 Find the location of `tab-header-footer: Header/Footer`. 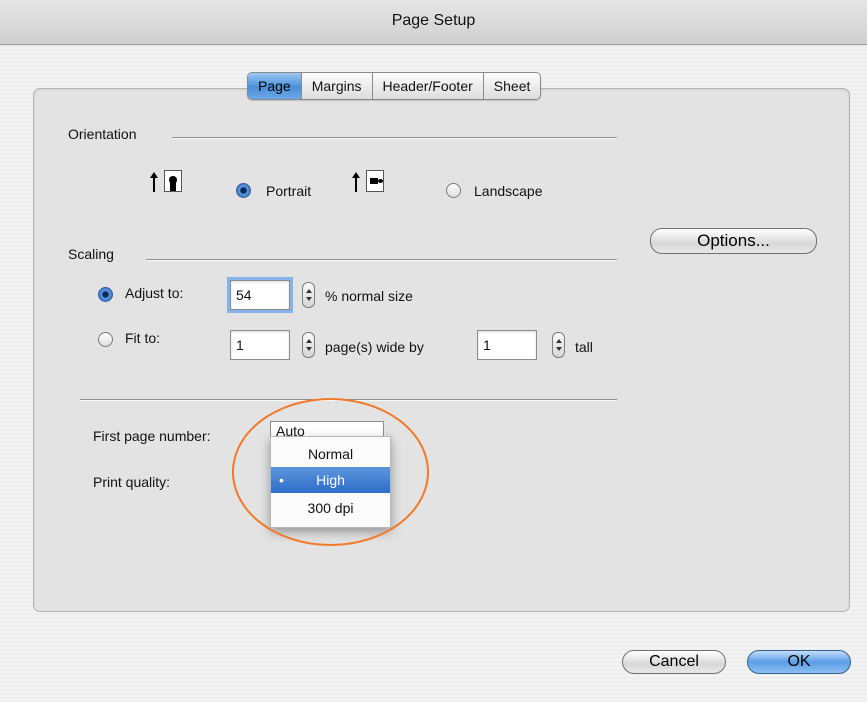

tab-header-footer: Header/Footer is located at coordinates (428, 86).